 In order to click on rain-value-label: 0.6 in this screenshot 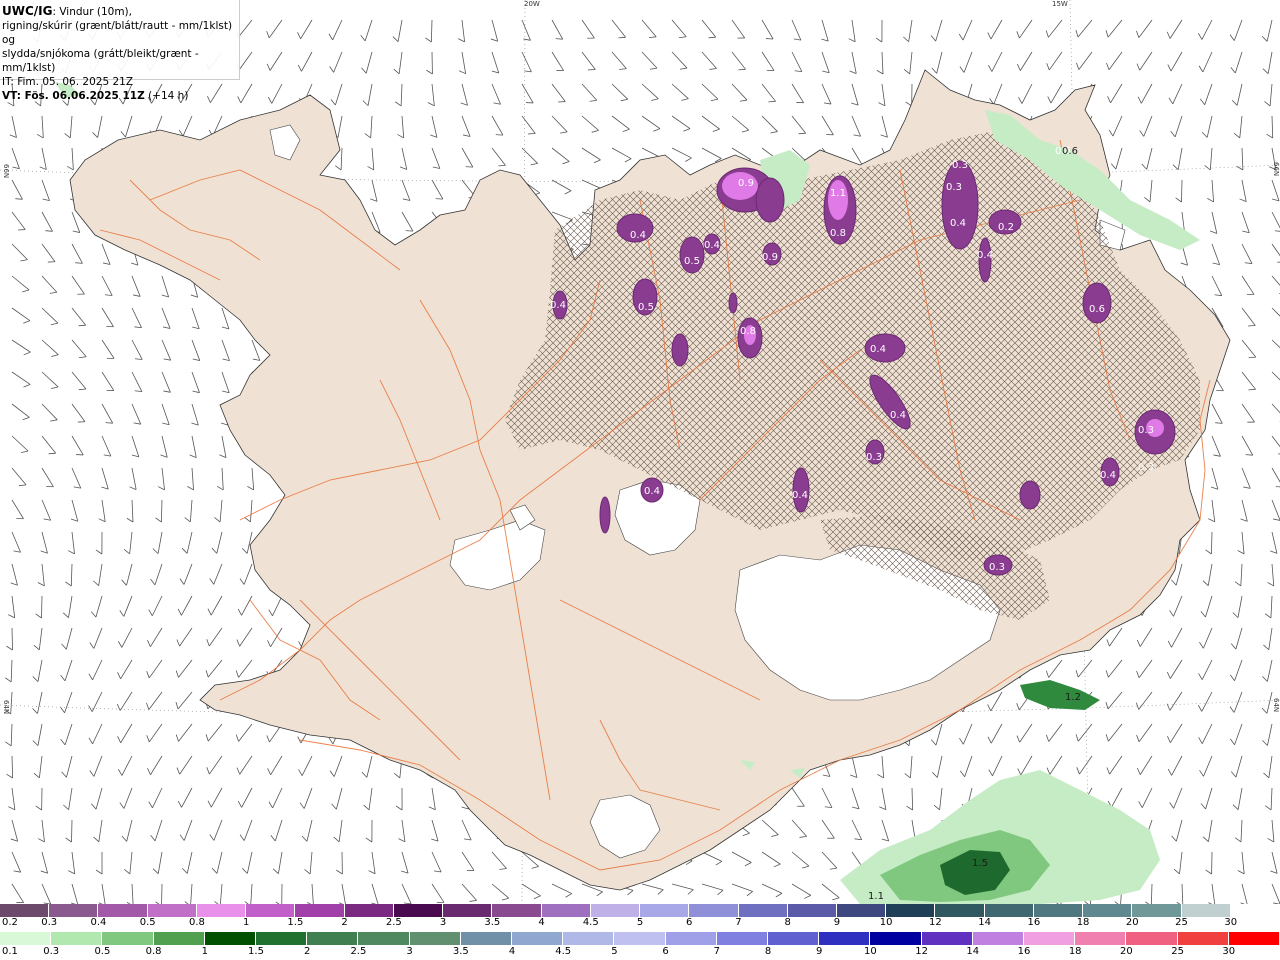, I will do `click(1070, 151)`.